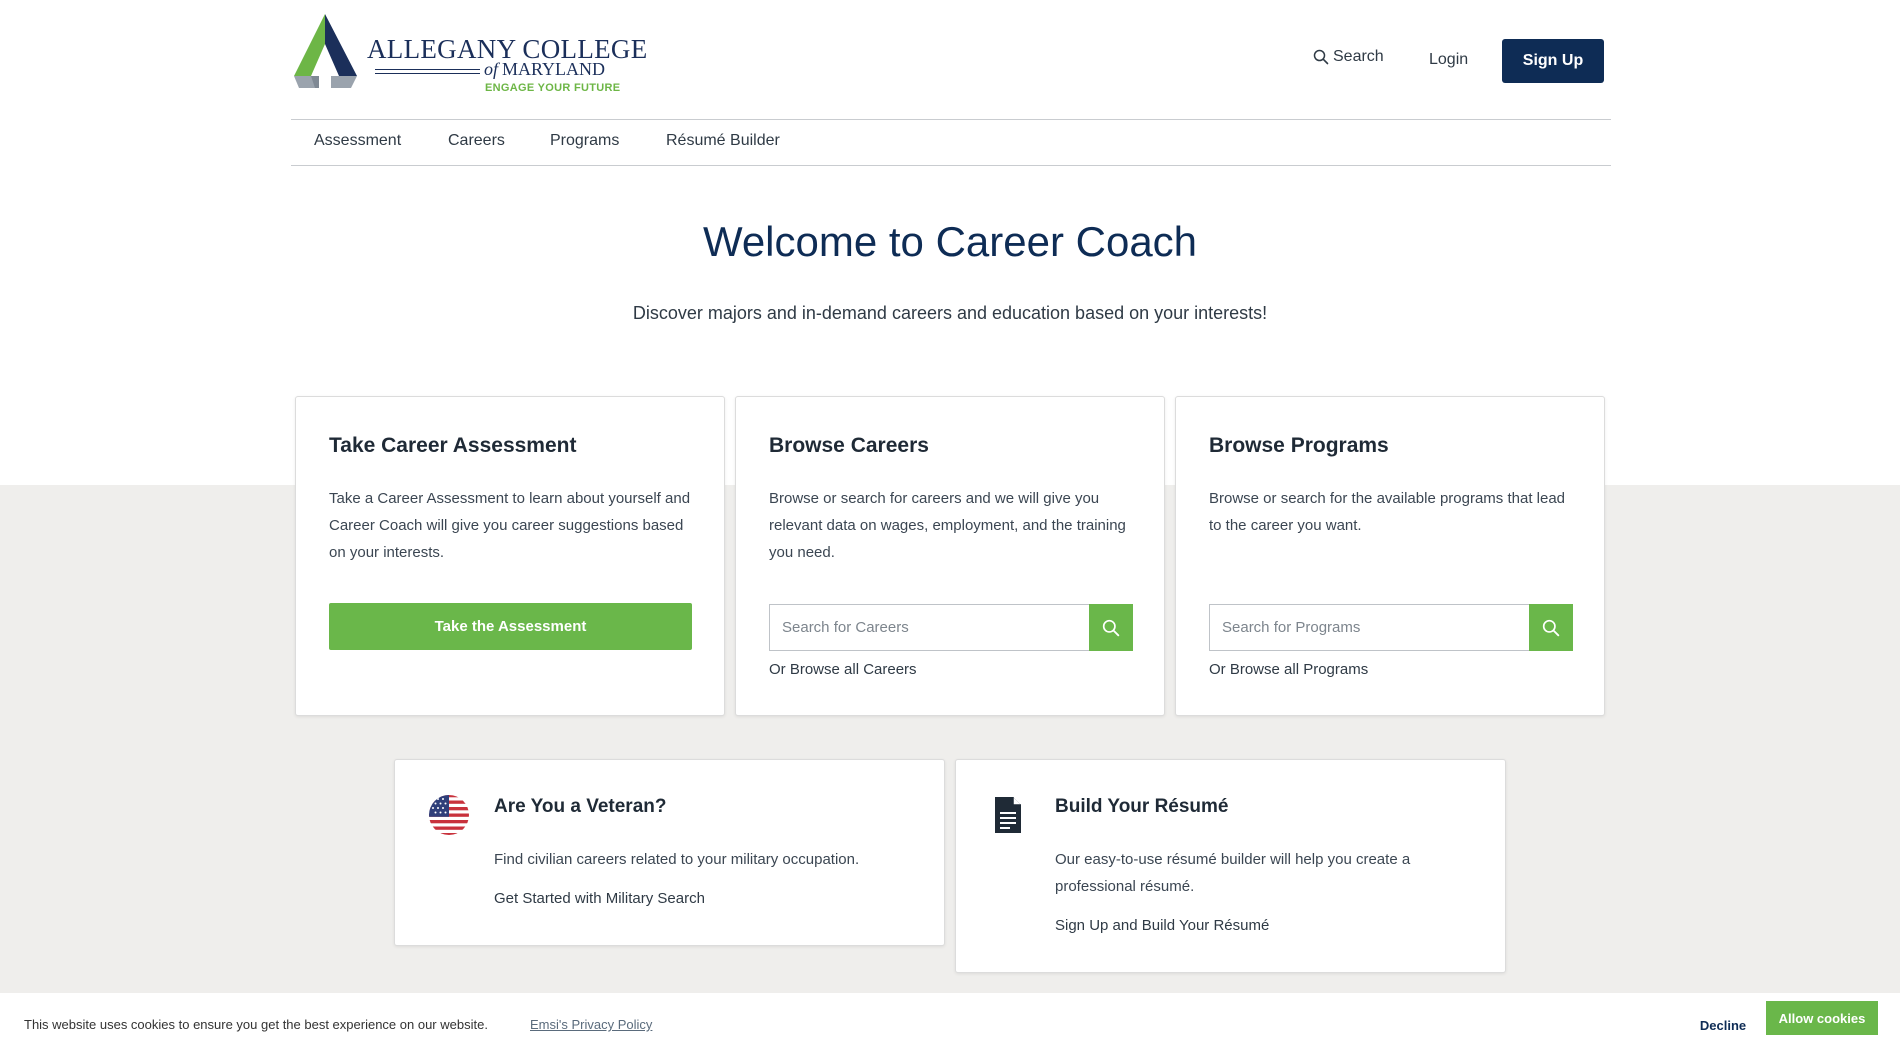  I want to click on logo-tagline: ENGAGE YOUR FUTURE, so click(553, 88).